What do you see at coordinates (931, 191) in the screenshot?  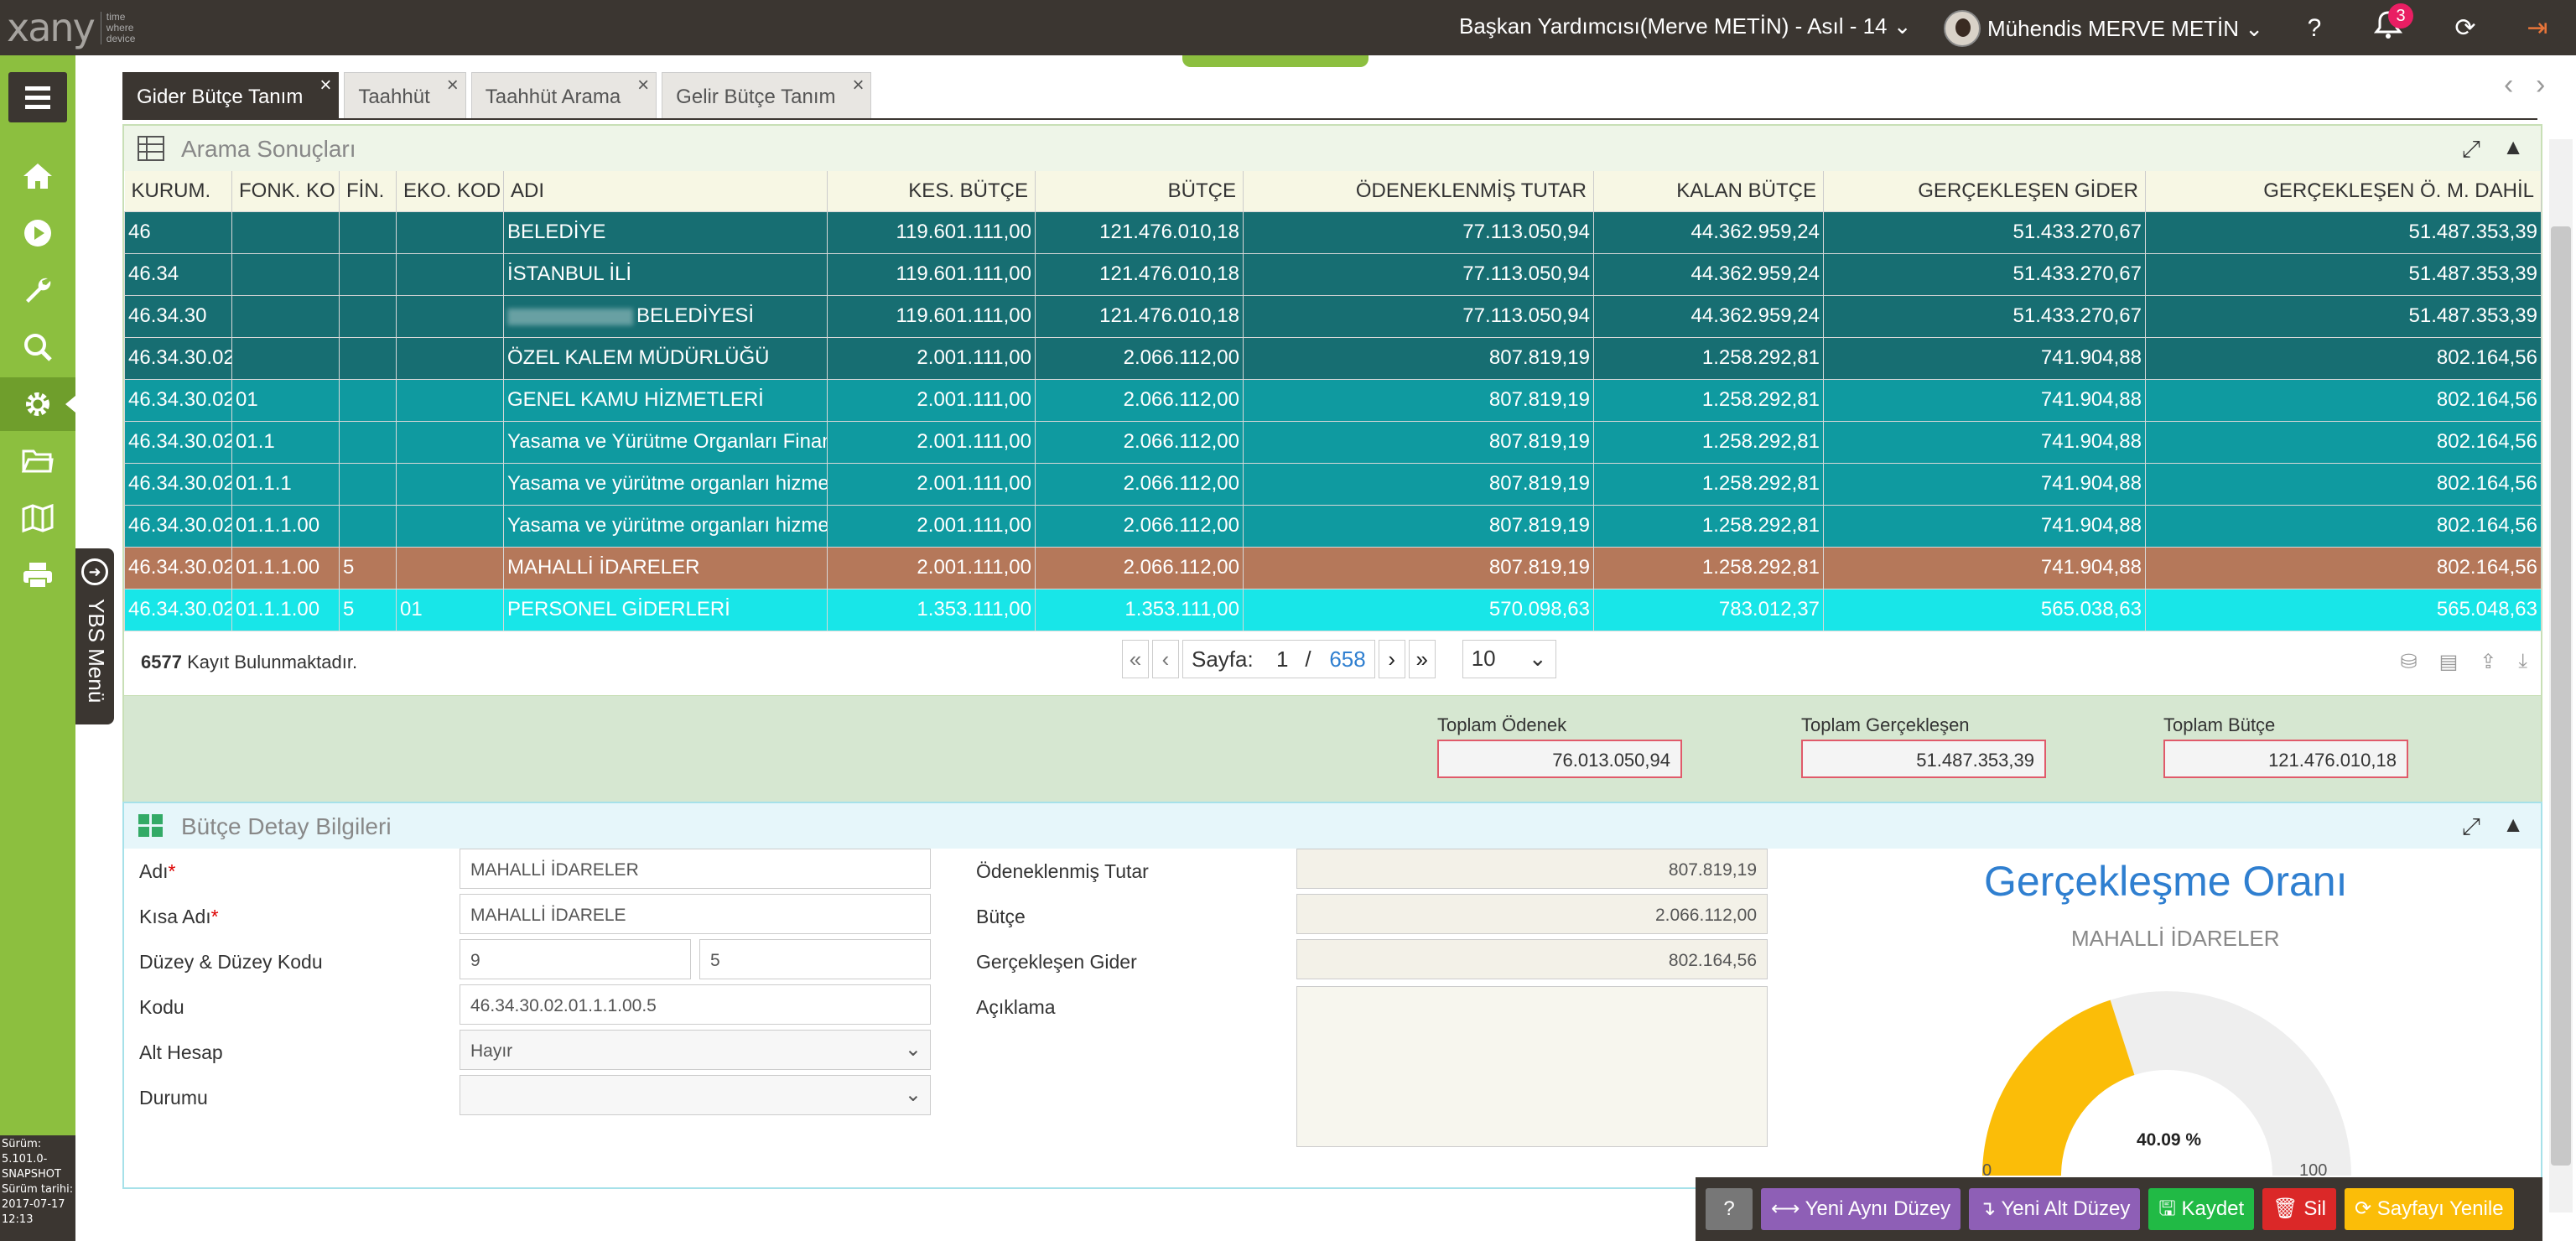 I see `column-header: KES. BÜTÇE` at bounding box center [931, 191].